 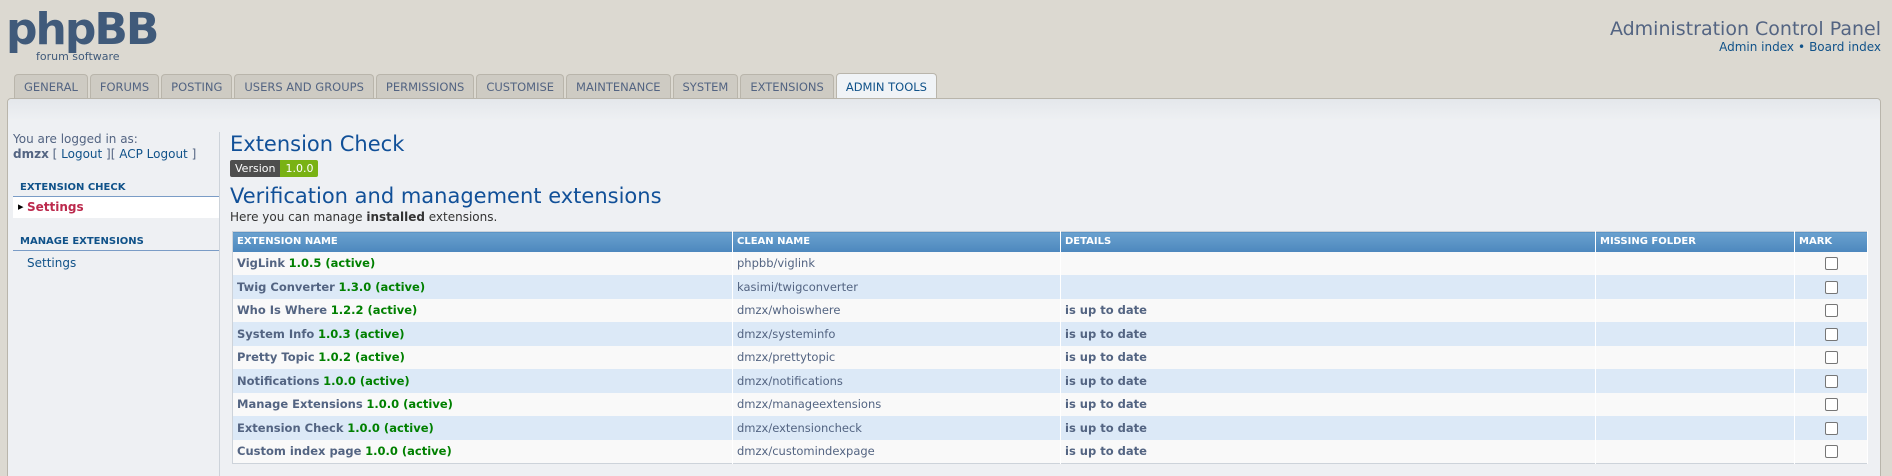 What do you see at coordinates (482, 381) in the screenshot?
I see `extension-name-cell: Notifications 1.0.0 (active)` at bounding box center [482, 381].